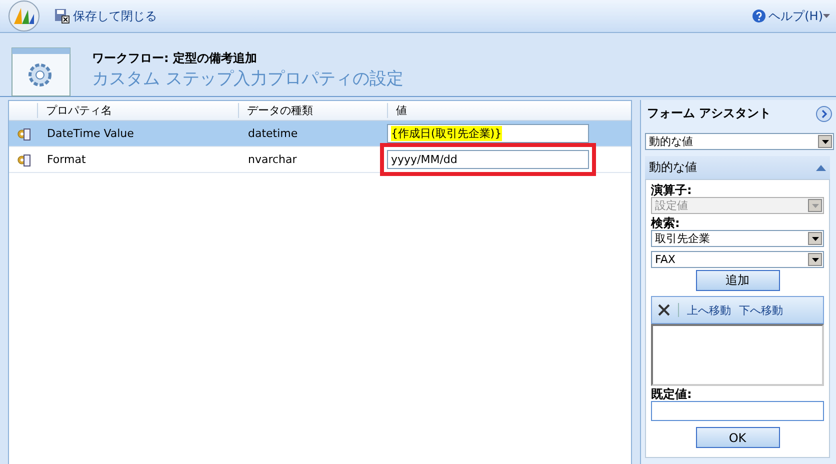 The height and width of the screenshot is (464, 836). I want to click on delete-icon, so click(664, 310).